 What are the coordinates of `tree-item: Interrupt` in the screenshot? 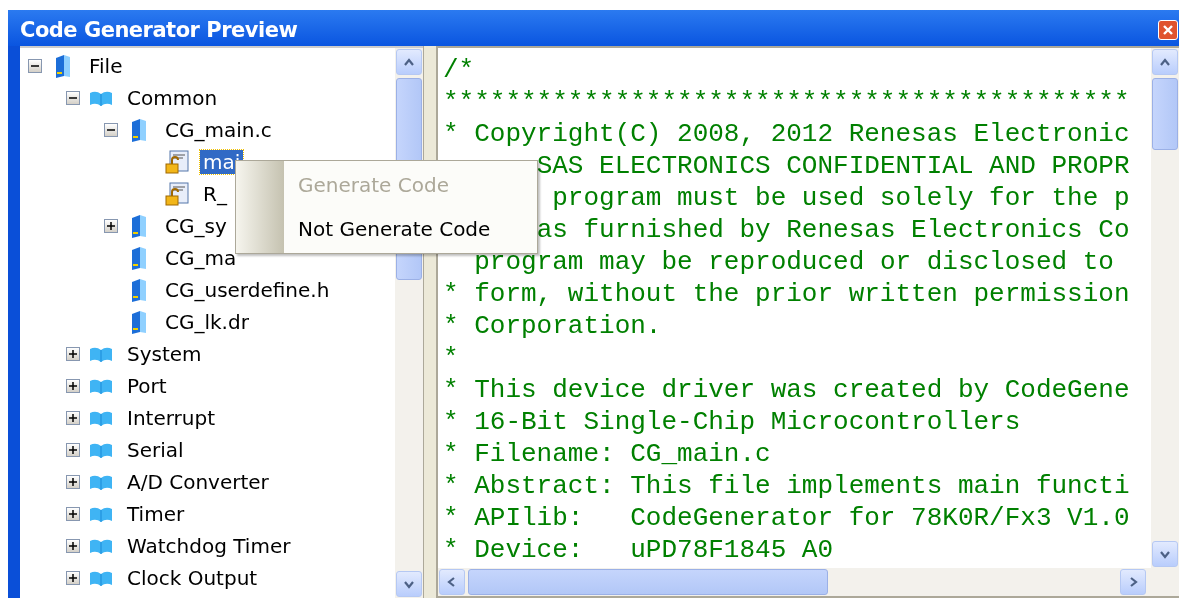 It's located at (171, 418).